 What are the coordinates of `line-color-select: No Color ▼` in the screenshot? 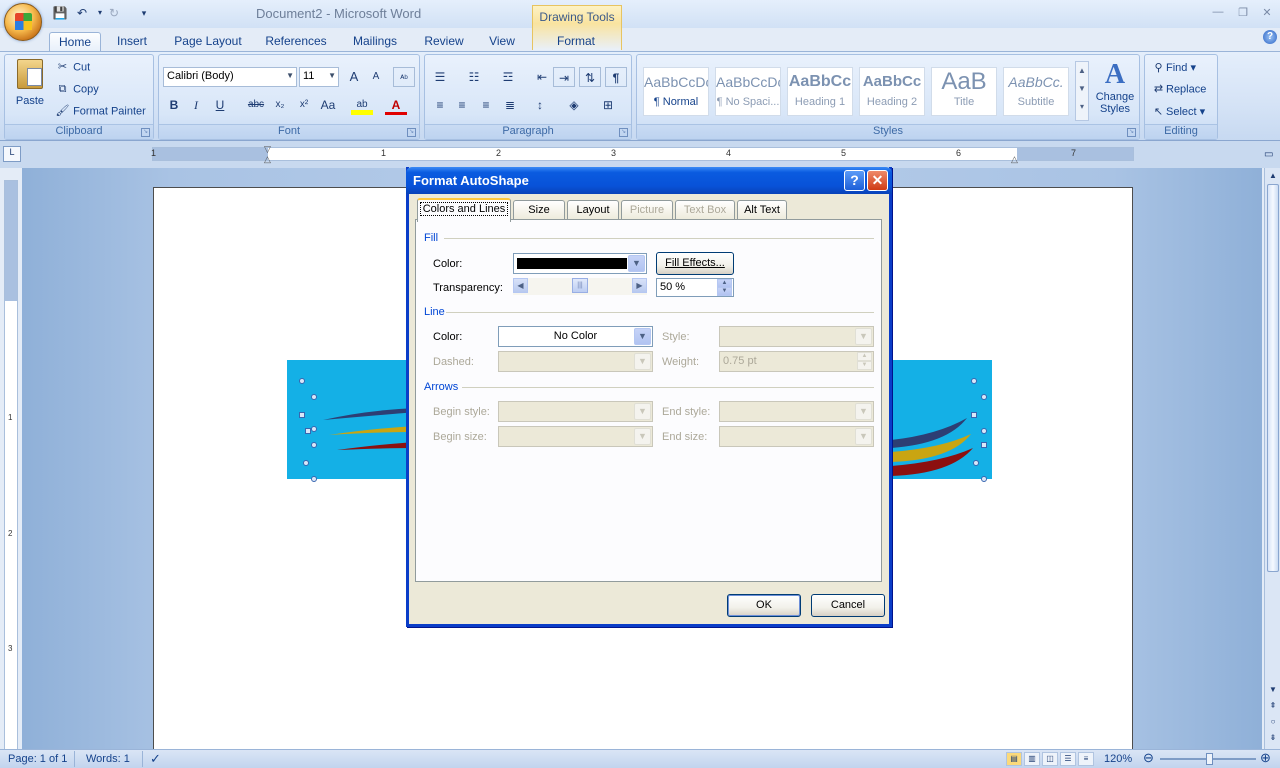 It's located at (575, 336).